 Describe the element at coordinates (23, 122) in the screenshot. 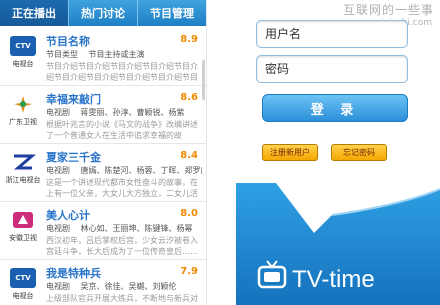

I see `channel-name: 广东卫视` at that location.